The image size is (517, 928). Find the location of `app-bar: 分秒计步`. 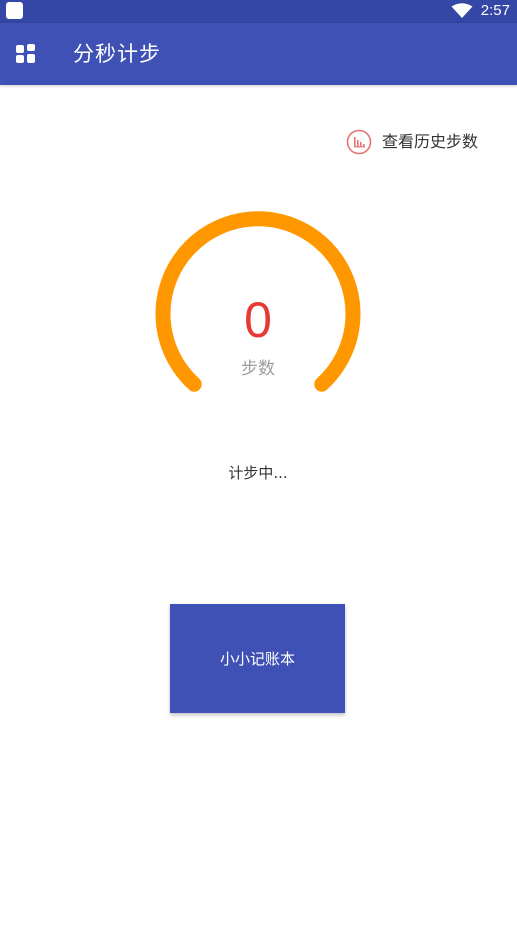

app-bar: 分秒计步 is located at coordinates (258, 54).